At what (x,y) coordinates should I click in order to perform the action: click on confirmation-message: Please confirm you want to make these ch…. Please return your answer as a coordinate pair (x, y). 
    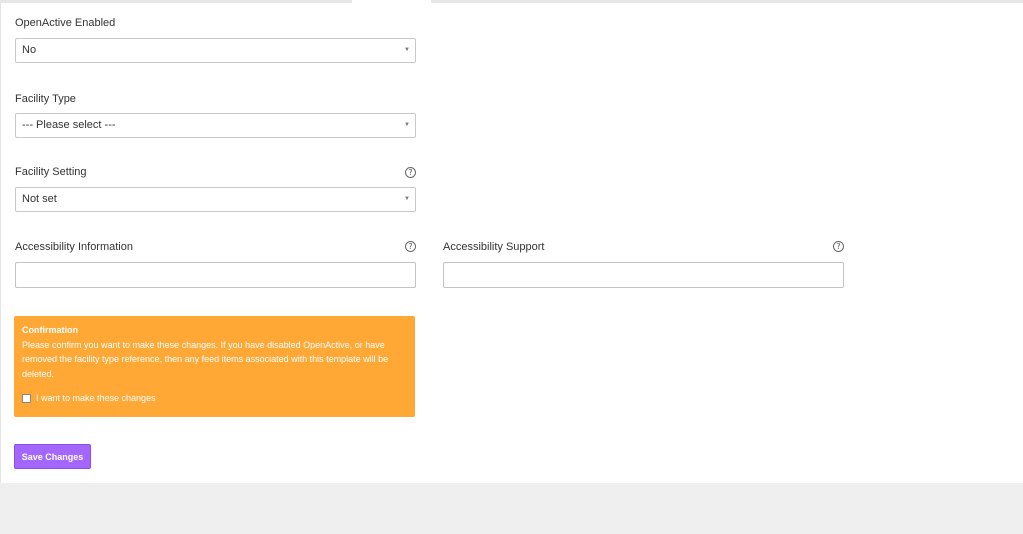
    Looking at the image, I should click on (205, 359).